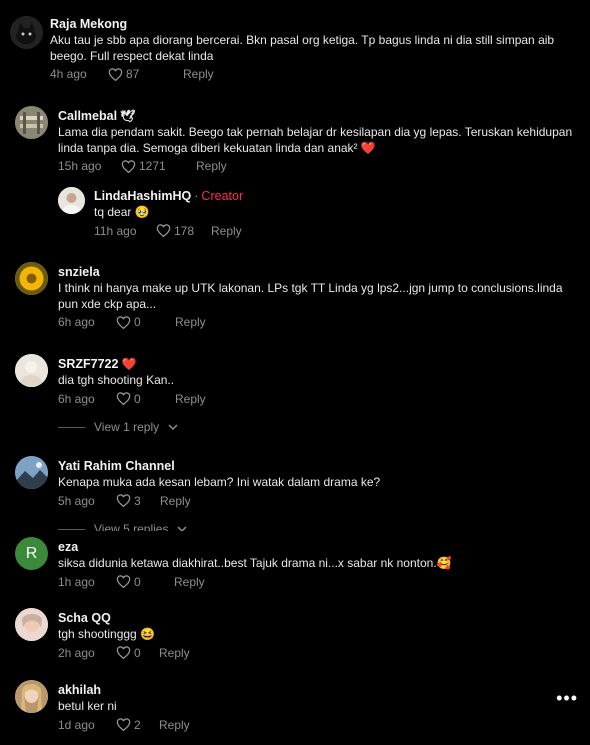 This screenshot has height=745, width=590. Describe the element at coordinates (145, 74) in the screenshot. I see `like-button: 87` at that location.